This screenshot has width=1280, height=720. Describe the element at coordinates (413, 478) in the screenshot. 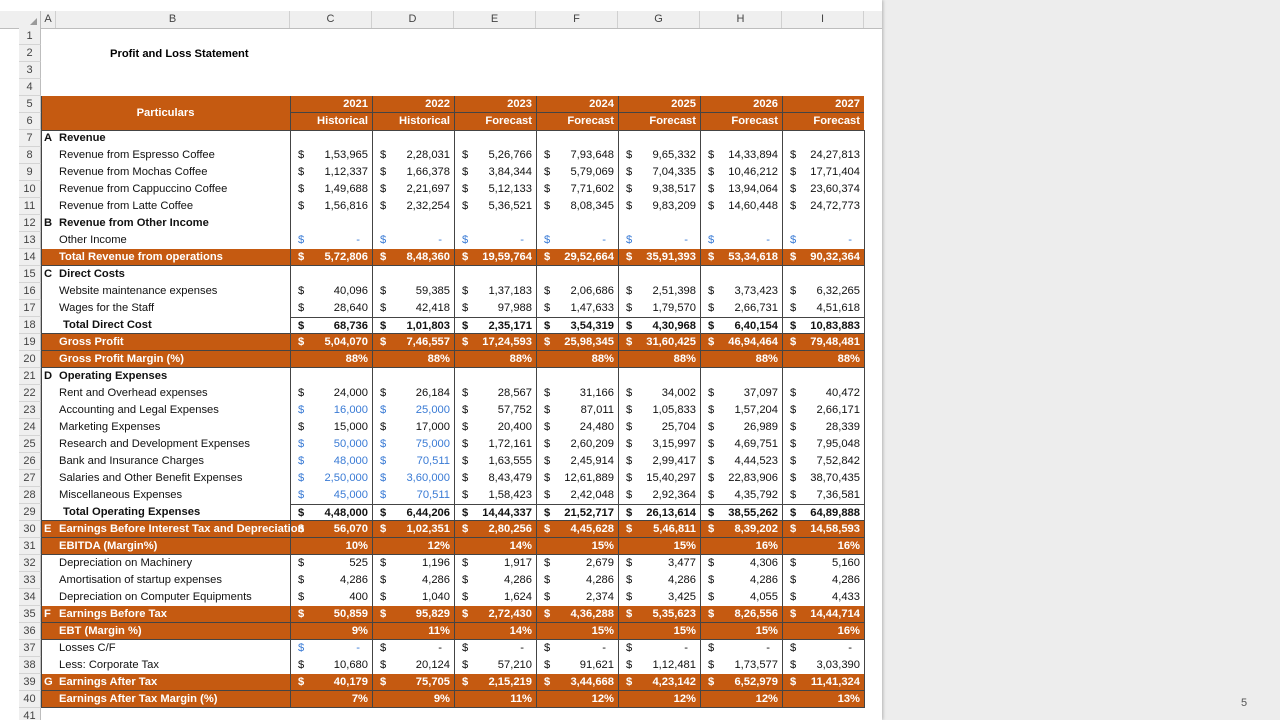

I see `value-cell: $3,60,000` at that location.